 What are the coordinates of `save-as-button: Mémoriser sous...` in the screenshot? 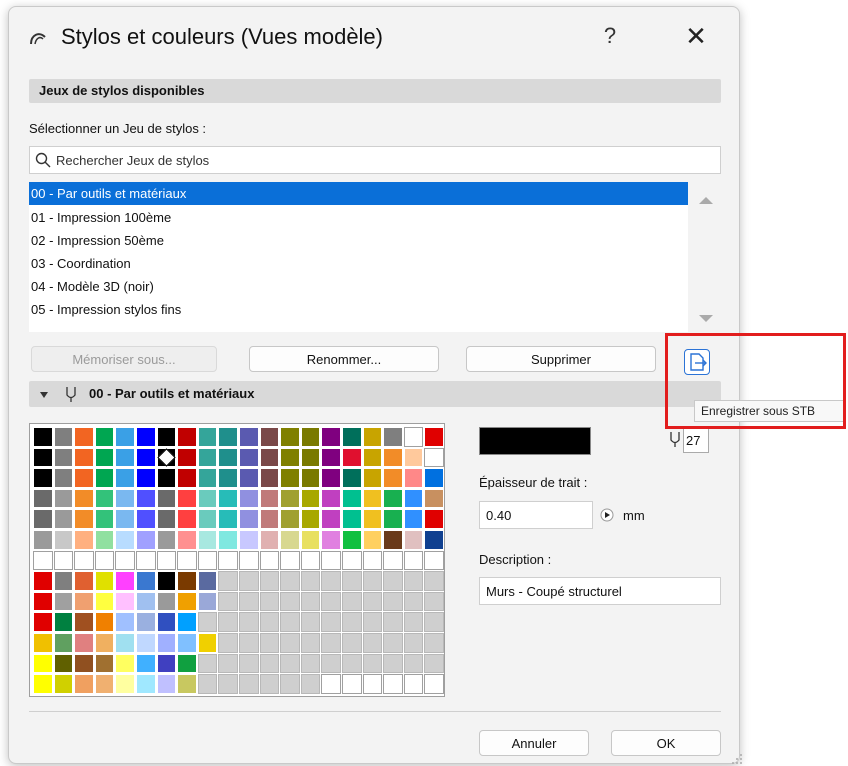 It's located at (124, 359).